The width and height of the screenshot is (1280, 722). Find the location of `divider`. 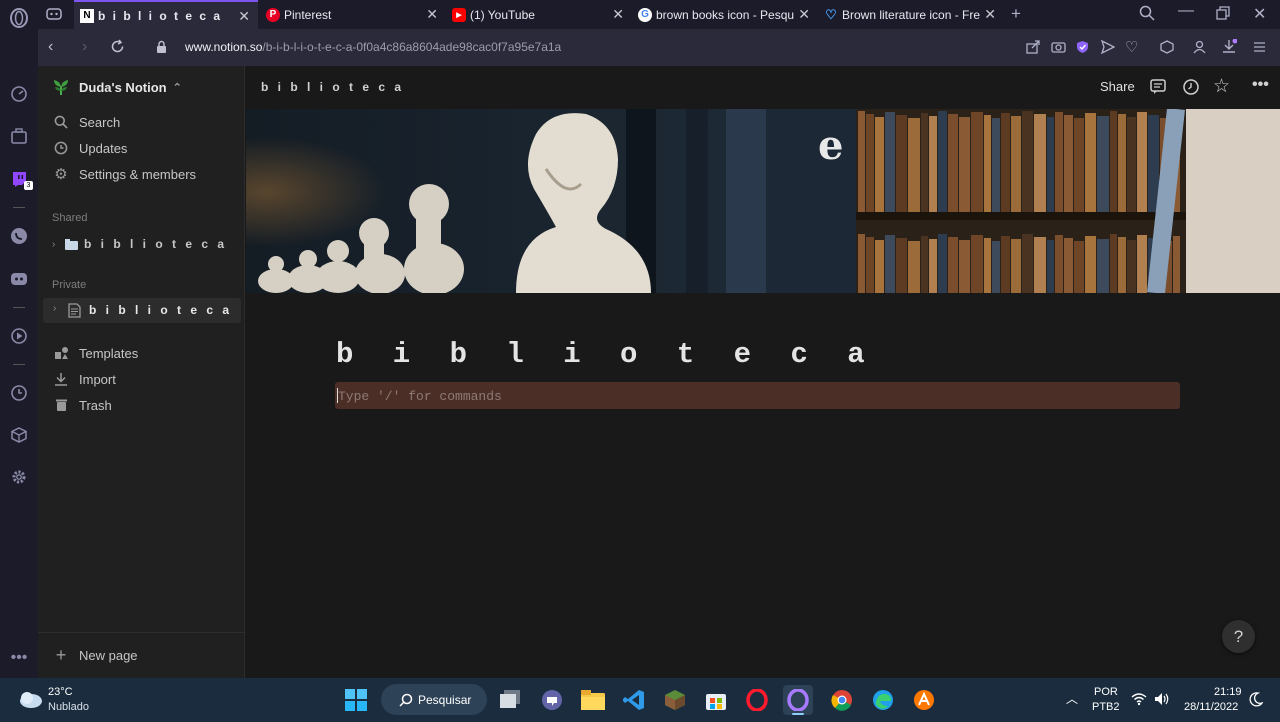

divider is located at coordinates (141, 632).